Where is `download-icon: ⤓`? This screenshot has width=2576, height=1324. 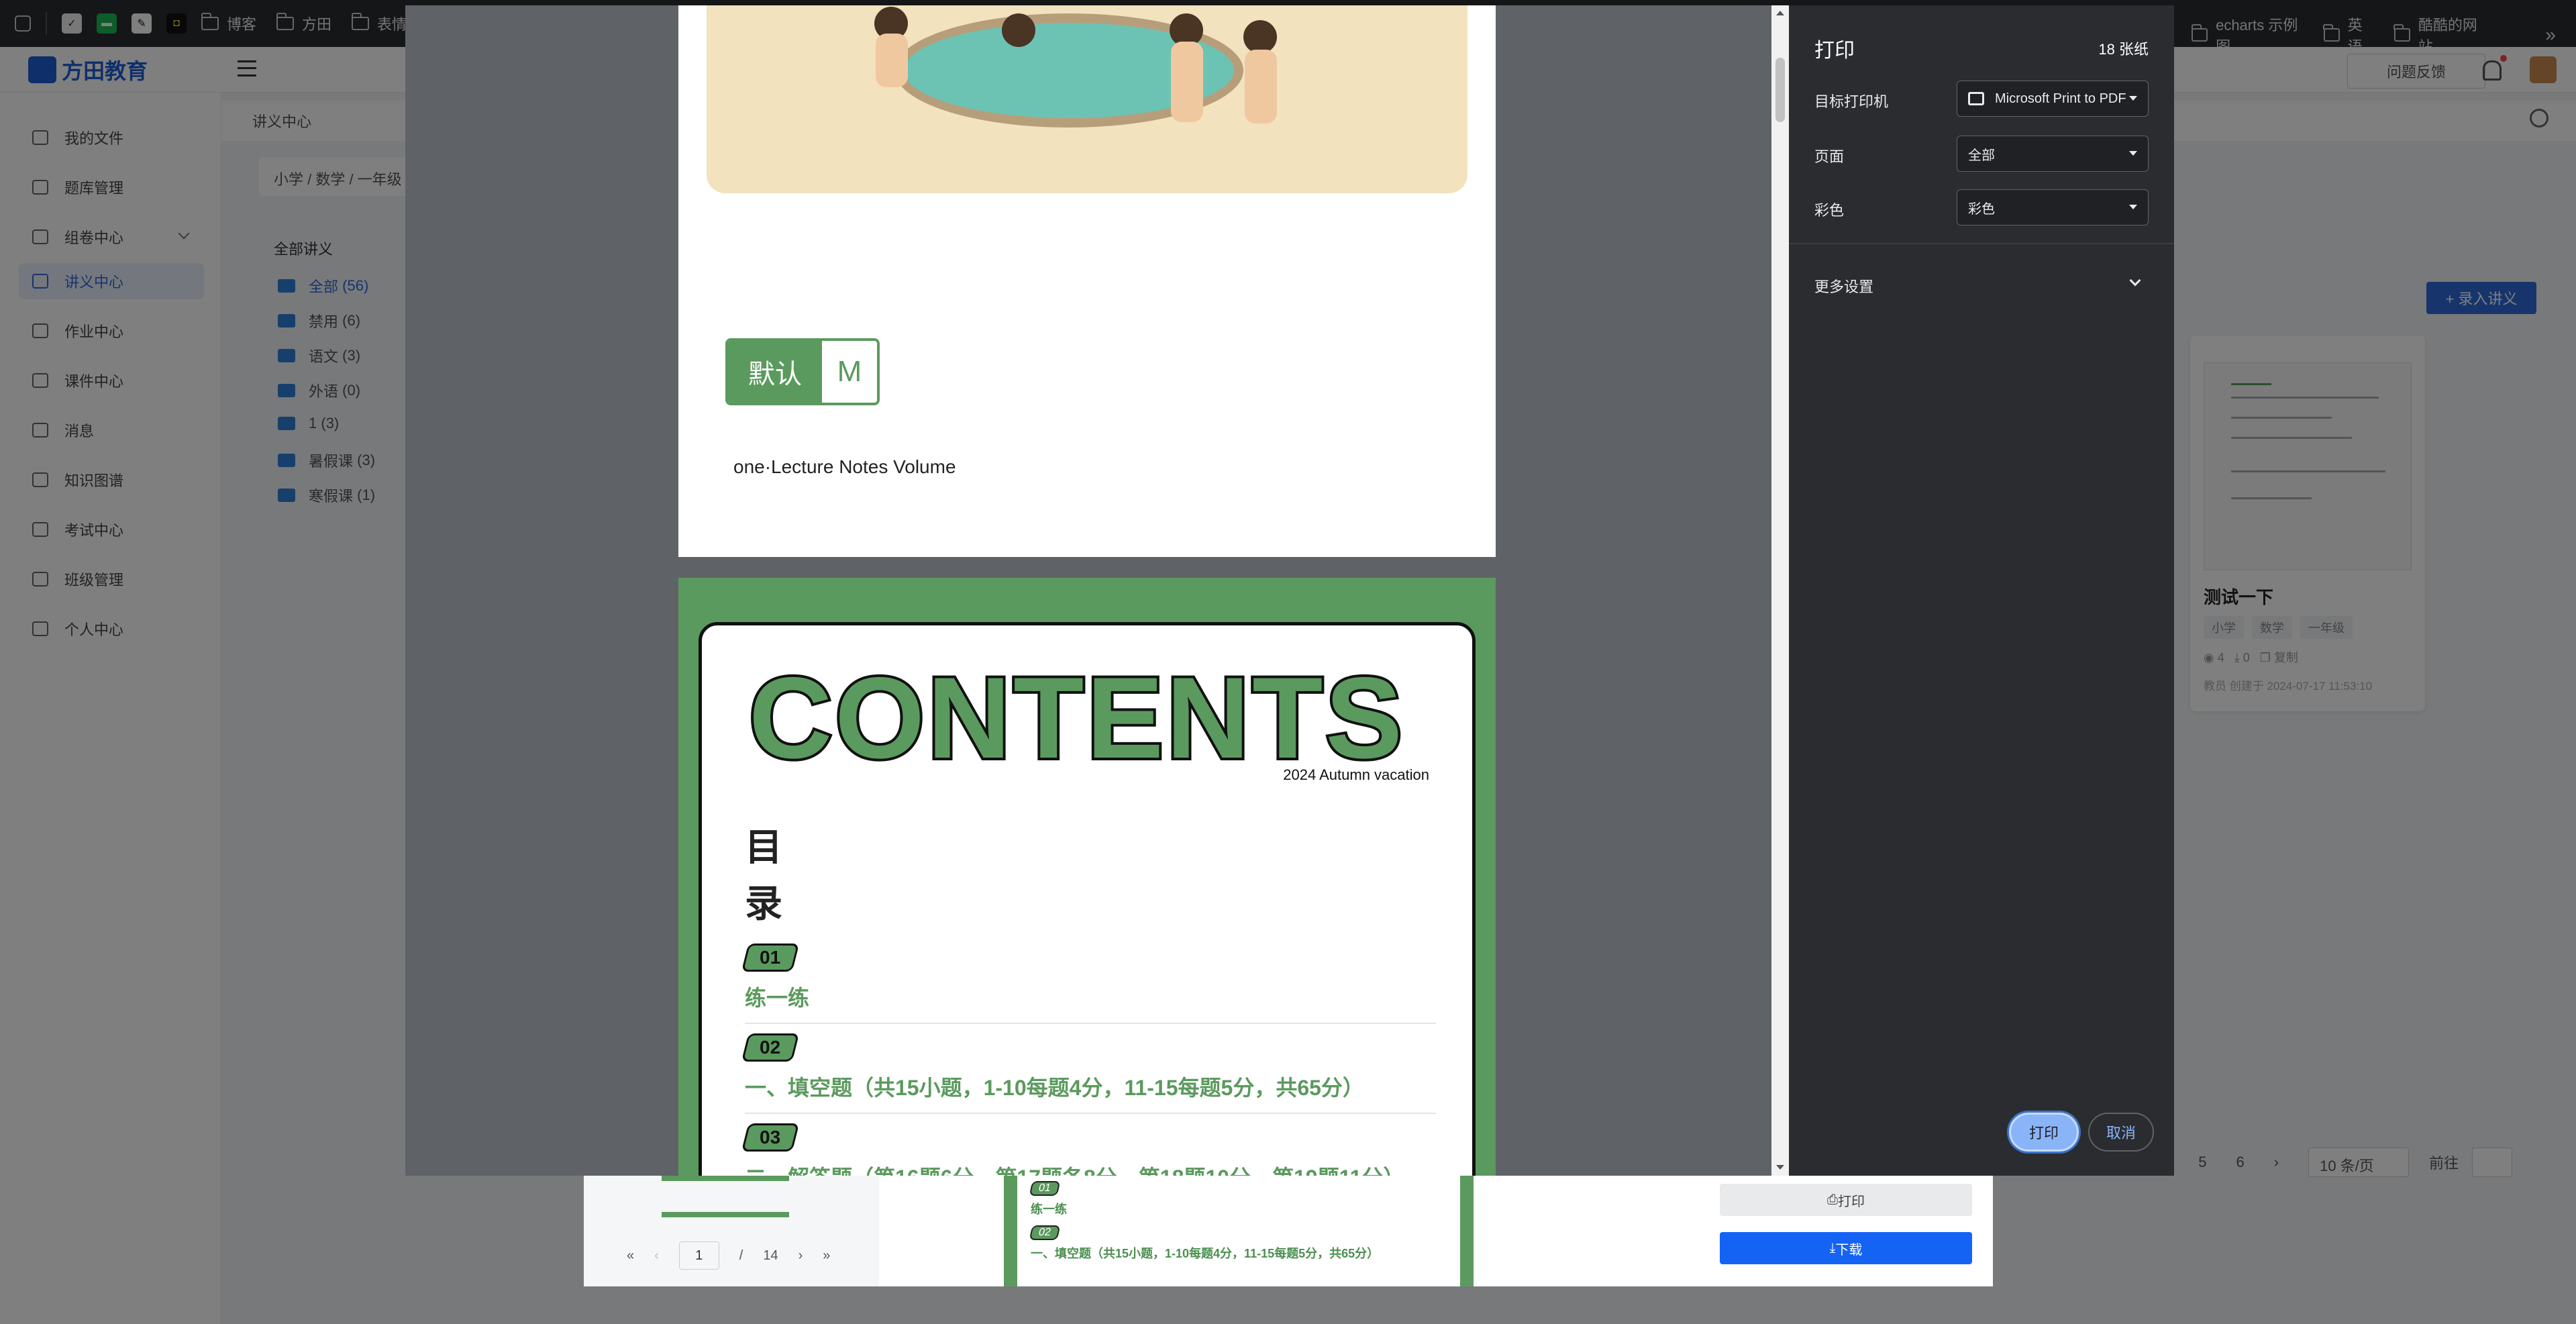
download-icon: ⤓ is located at coordinates (1832, 1248).